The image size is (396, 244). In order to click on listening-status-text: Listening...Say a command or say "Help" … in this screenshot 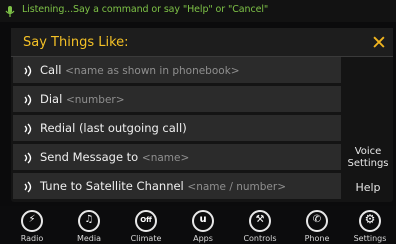, I will do `click(145, 9)`.